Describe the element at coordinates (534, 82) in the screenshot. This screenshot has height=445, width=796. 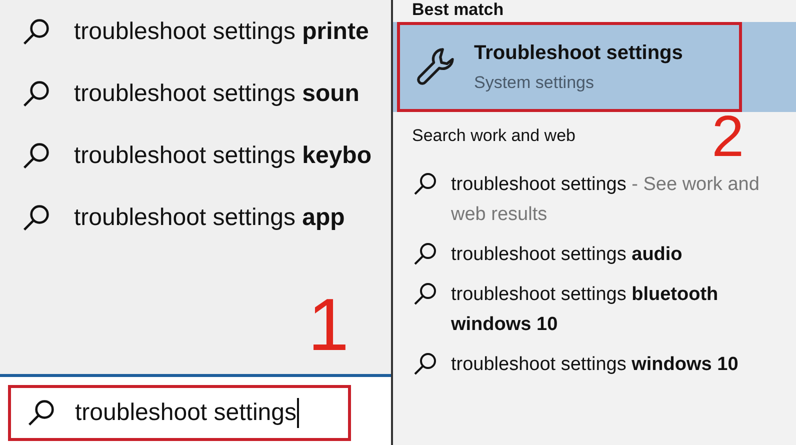
I see `result-subtitle: System settings` at that location.